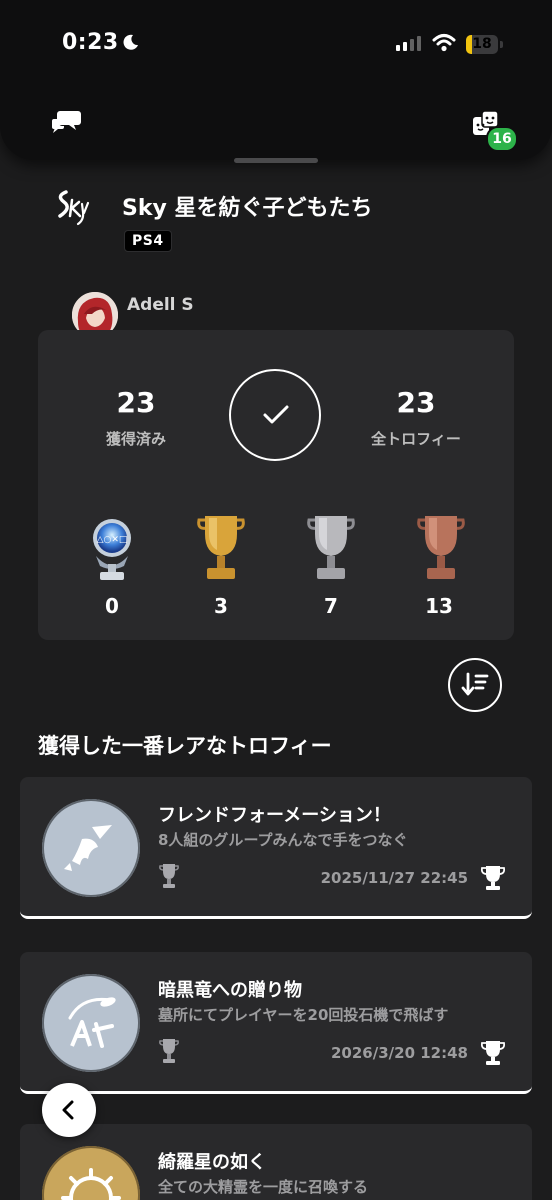 The image size is (552, 1200). Describe the element at coordinates (444, 43) in the screenshot. I see `wifi-icon` at that location.